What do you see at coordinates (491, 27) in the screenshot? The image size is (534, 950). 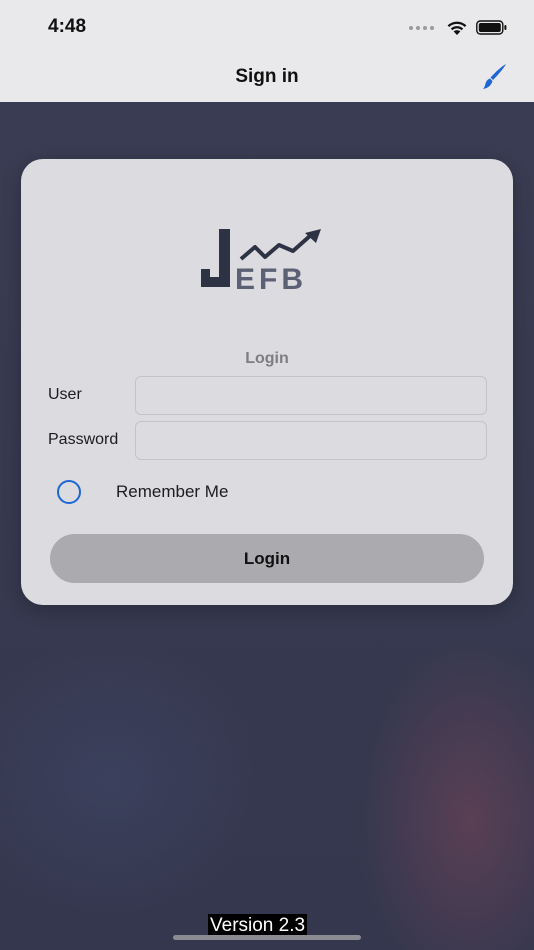 I see `battery-icon` at bounding box center [491, 27].